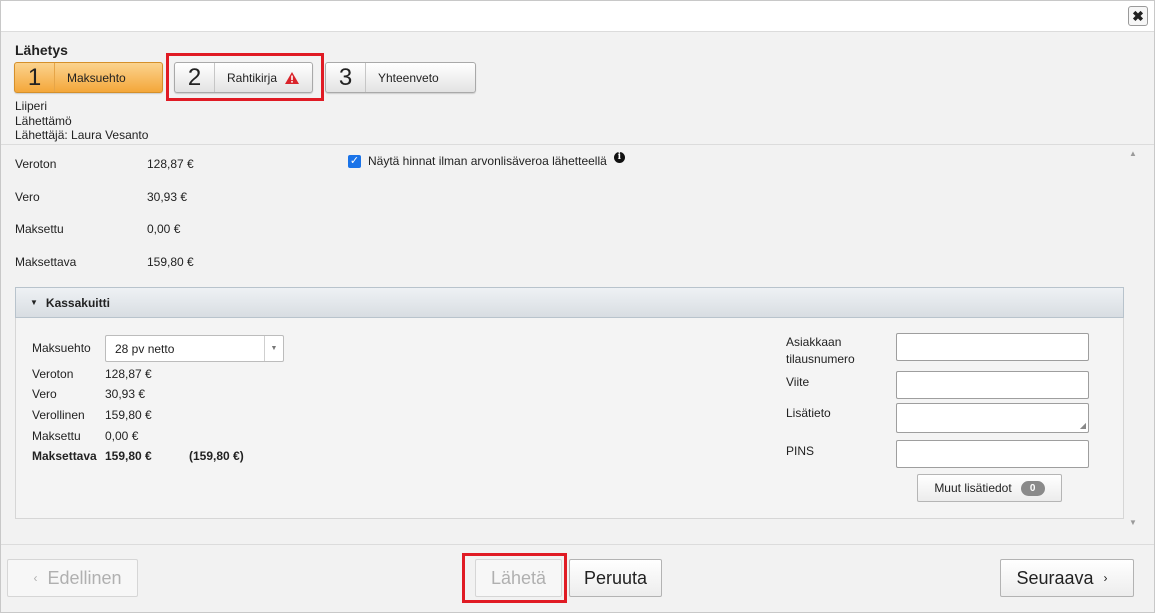  What do you see at coordinates (820, 359) in the screenshot?
I see `order-number-label-line2: tilausnumero` at bounding box center [820, 359].